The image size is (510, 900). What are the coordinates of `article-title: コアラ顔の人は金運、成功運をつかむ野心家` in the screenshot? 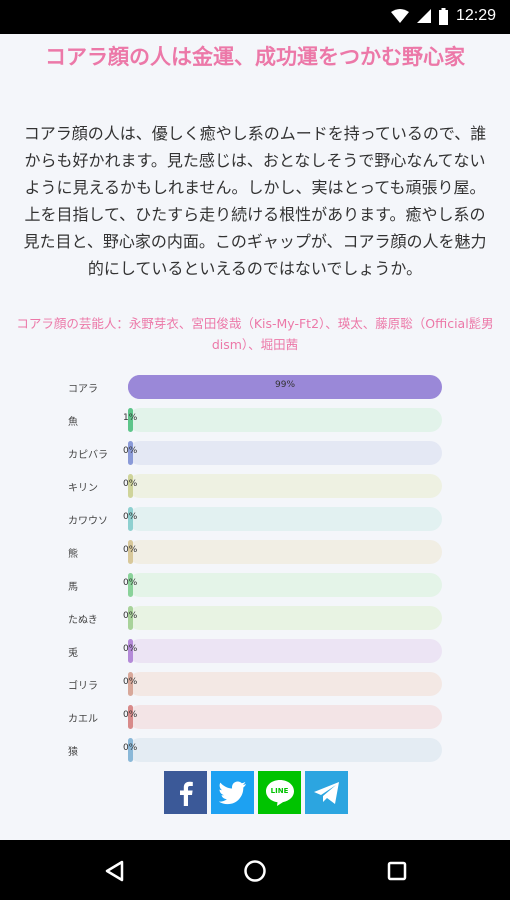 It's located at (255, 57).